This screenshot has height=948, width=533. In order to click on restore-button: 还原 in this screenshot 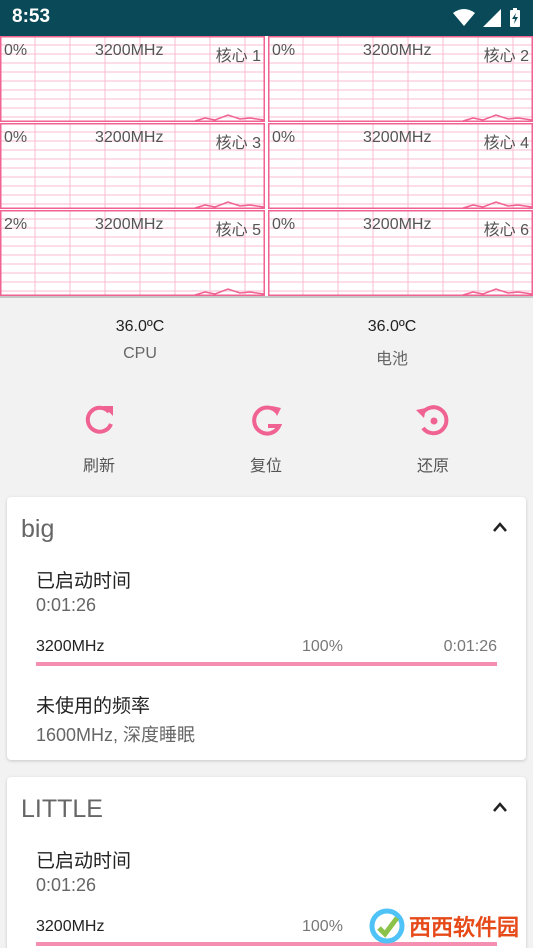, I will do `click(433, 438)`.